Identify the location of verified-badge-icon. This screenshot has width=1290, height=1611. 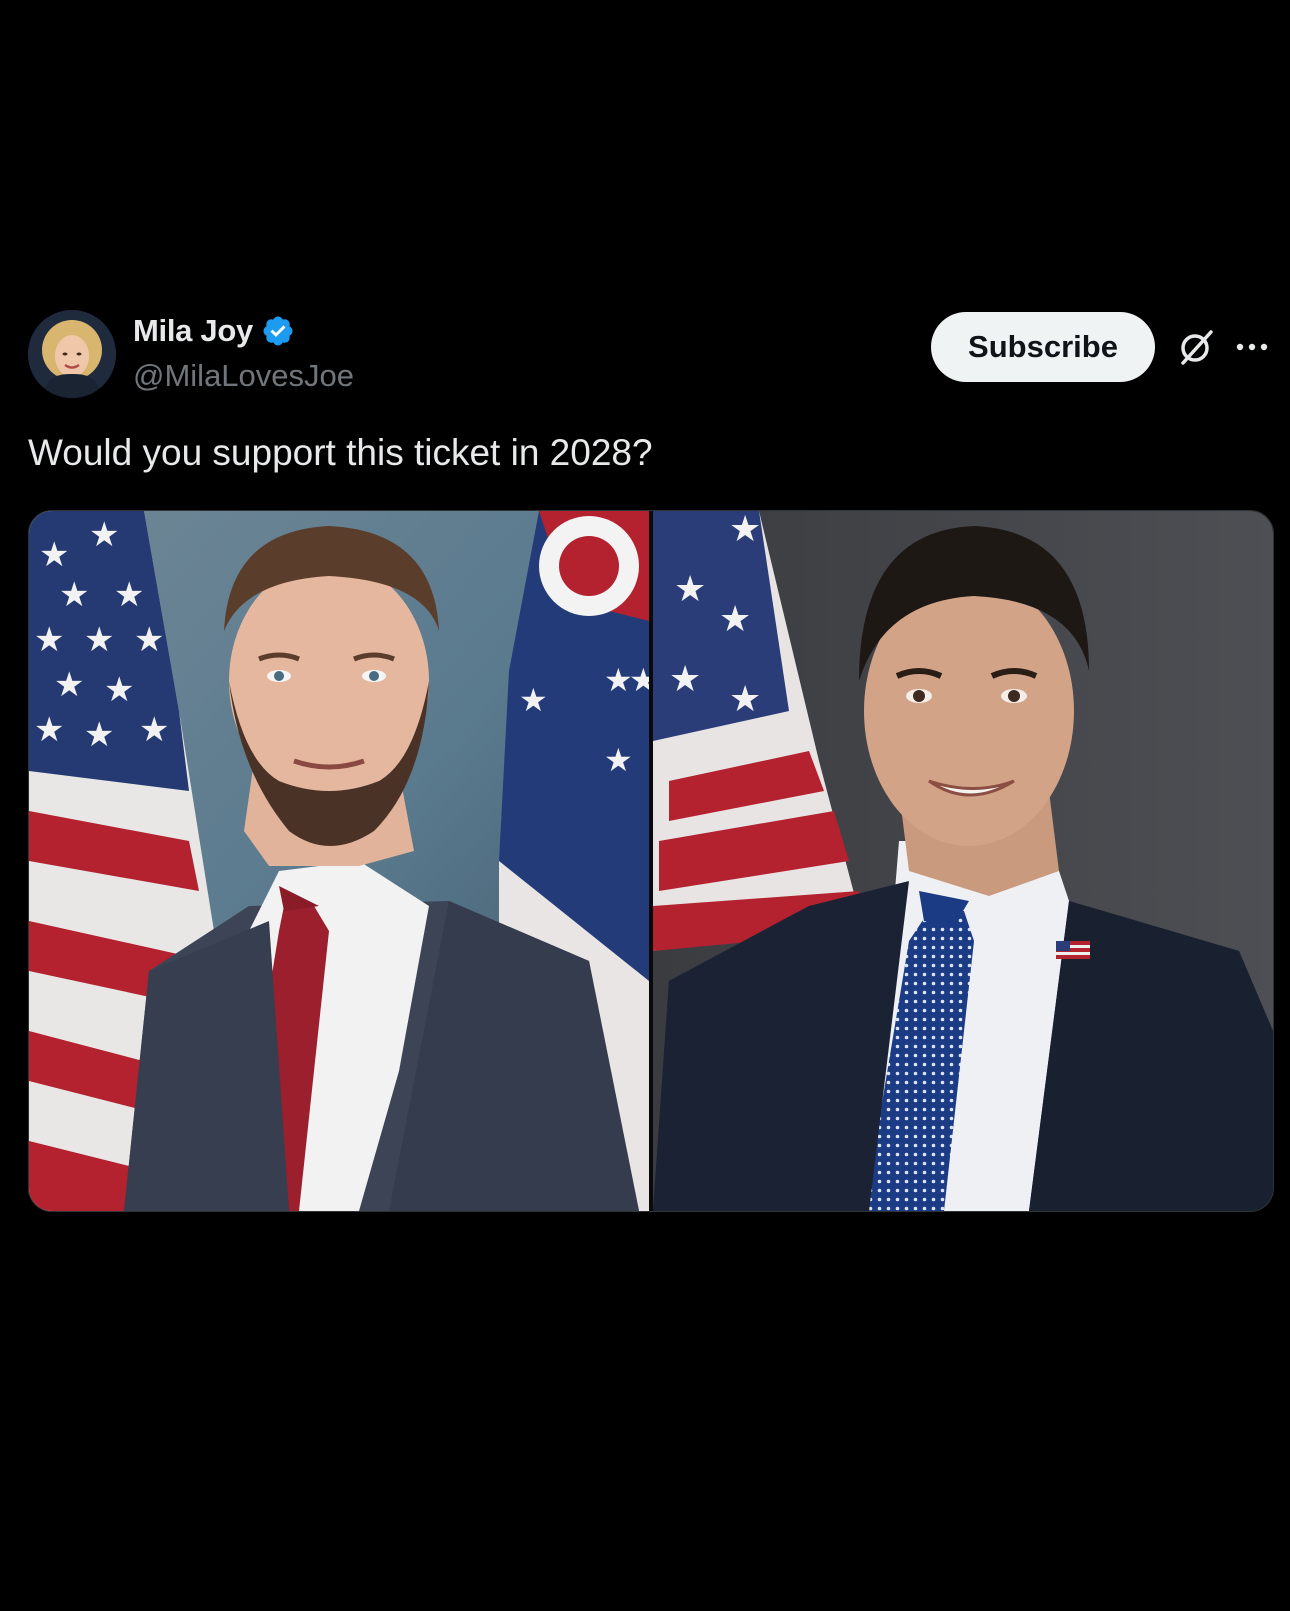
(278, 331).